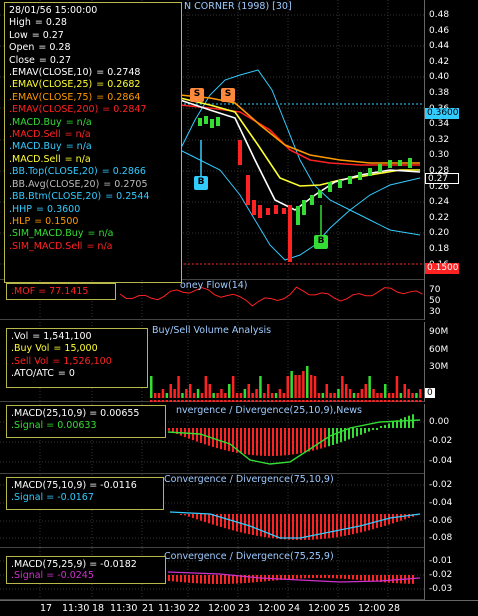 This screenshot has width=478, height=616. Describe the element at coordinates (321, 242) in the screenshot. I see `buy-signal-green: B` at that location.